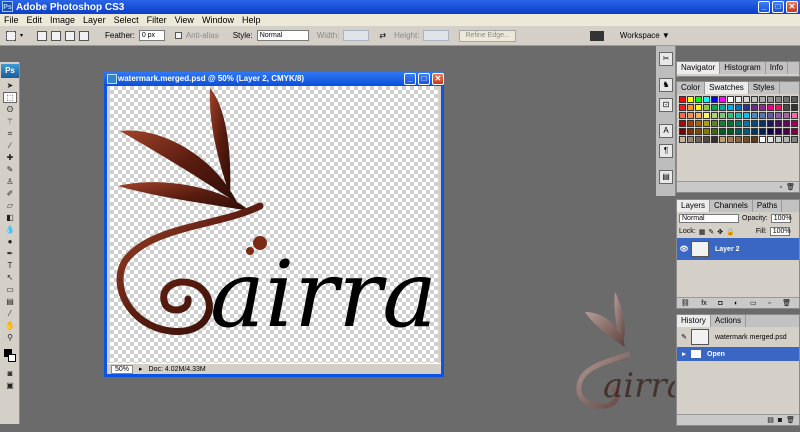 Image resolution: width=800 pixels, height=432 pixels. Describe the element at coordinates (709, 218) in the screenshot. I see `blend-mode-select: Normal` at that location.